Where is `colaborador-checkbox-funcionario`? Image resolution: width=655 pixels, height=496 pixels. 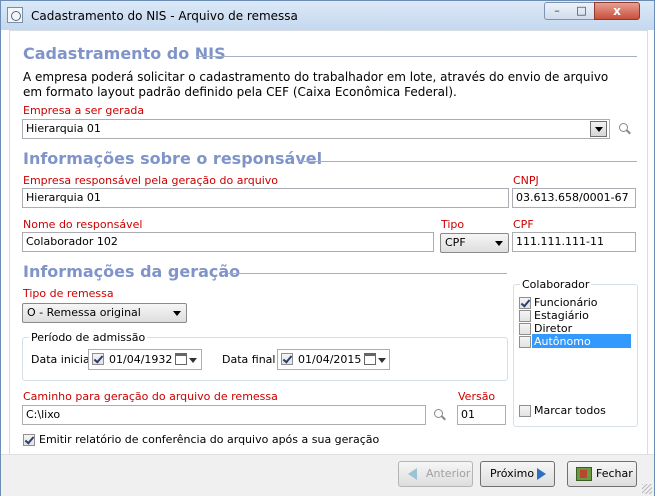
colaborador-checkbox-funcionario is located at coordinates (525, 303).